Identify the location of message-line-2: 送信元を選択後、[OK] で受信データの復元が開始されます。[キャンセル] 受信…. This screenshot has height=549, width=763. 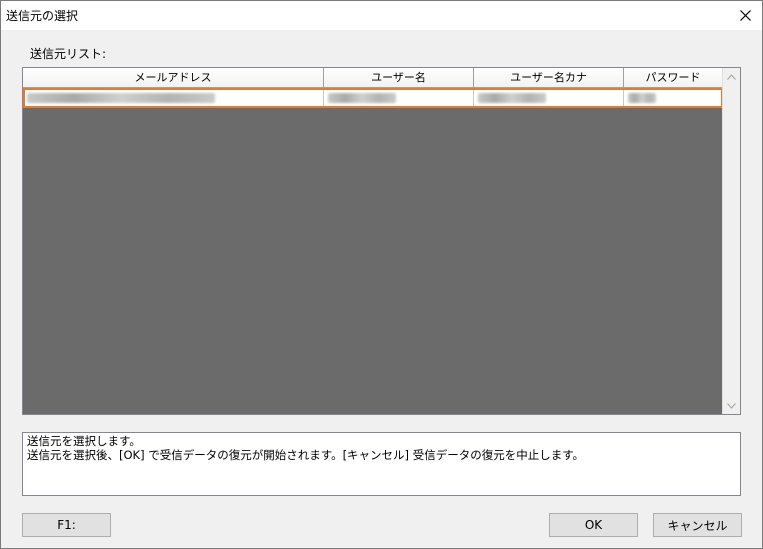
(306, 455).